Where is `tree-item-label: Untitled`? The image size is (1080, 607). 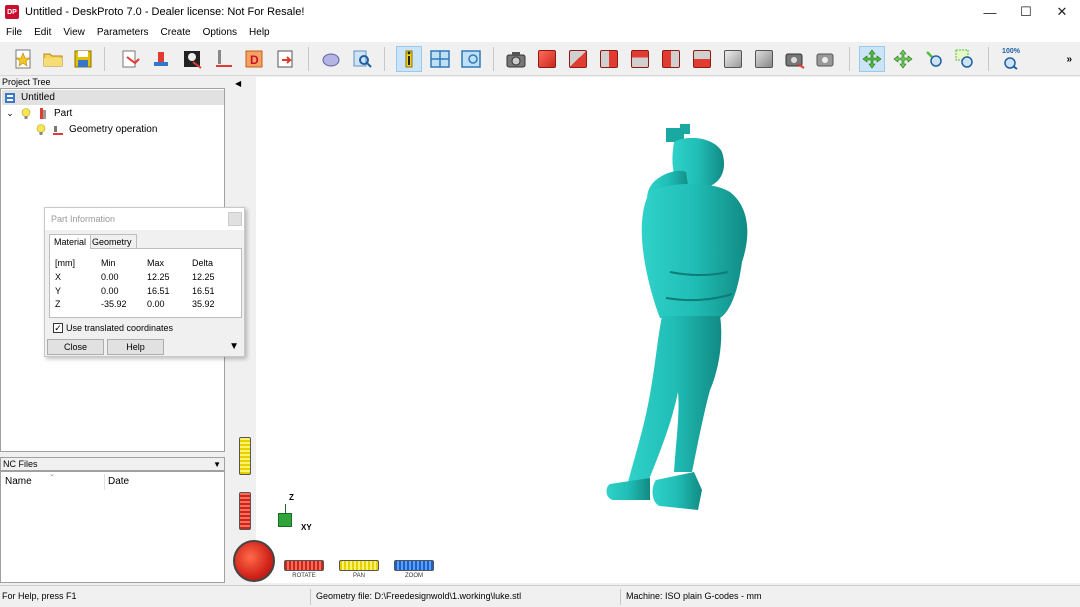 tree-item-label: Untitled is located at coordinates (38, 97).